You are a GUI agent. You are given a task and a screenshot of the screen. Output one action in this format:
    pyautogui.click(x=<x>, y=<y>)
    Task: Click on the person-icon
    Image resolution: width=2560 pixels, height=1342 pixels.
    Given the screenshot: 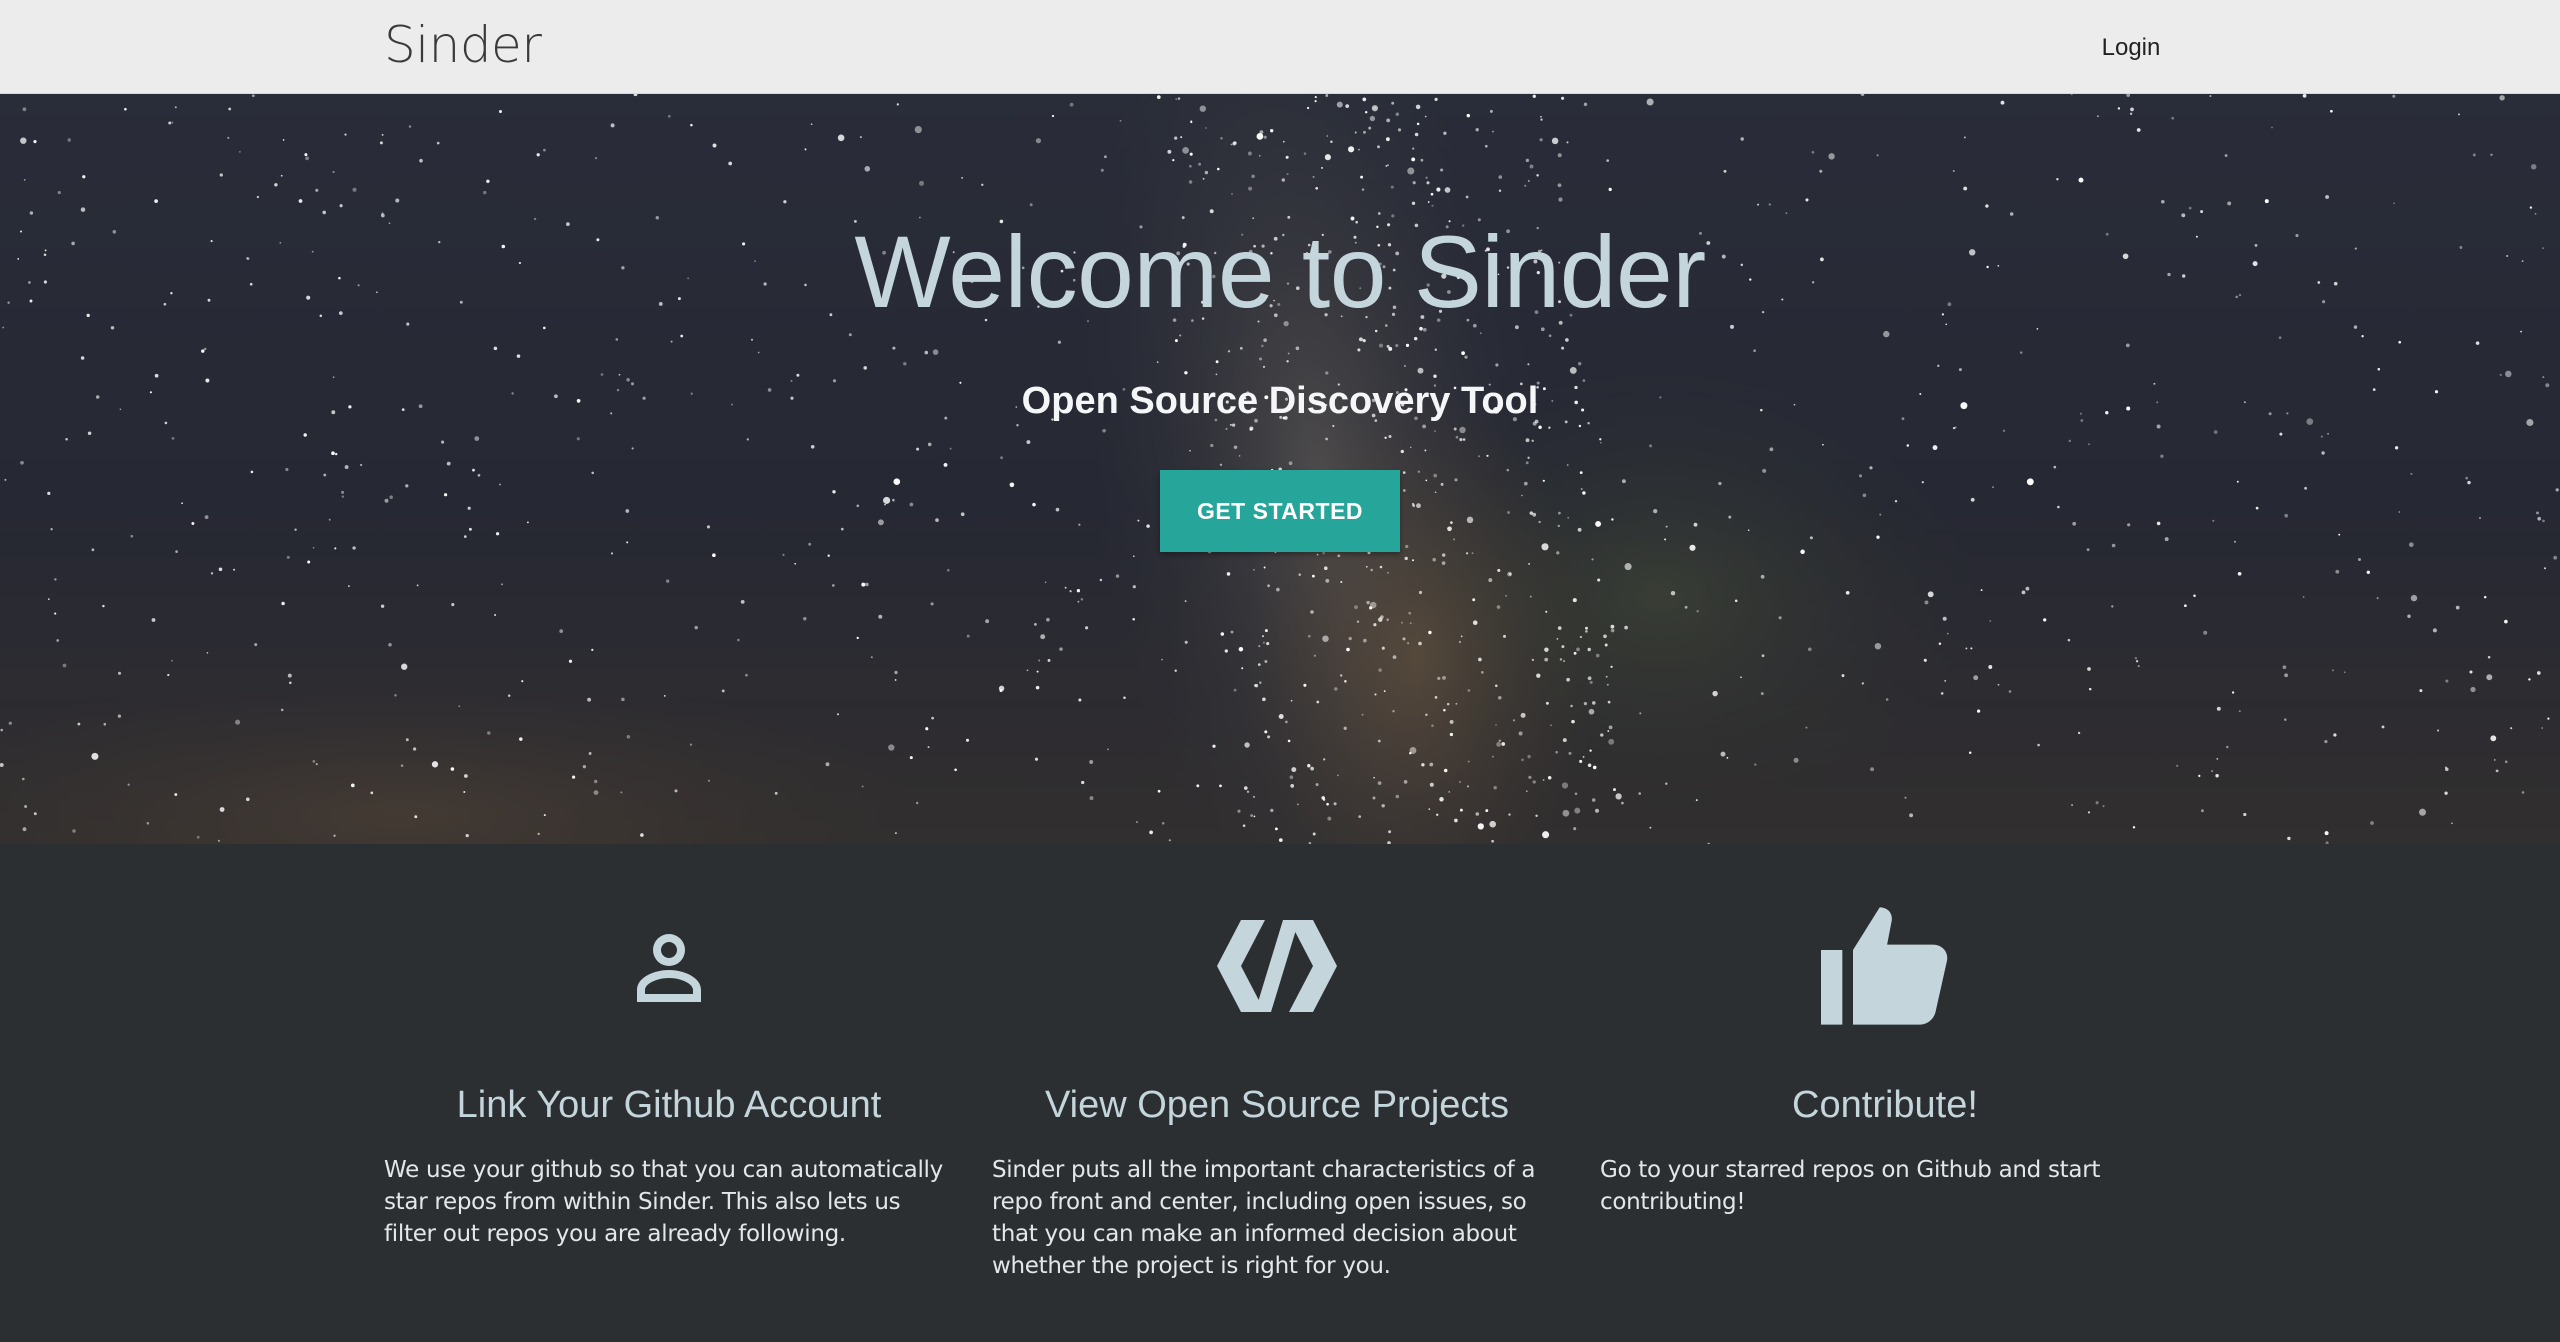 What is the action you would take?
    pyautogui.click(x=669, y=966)
    